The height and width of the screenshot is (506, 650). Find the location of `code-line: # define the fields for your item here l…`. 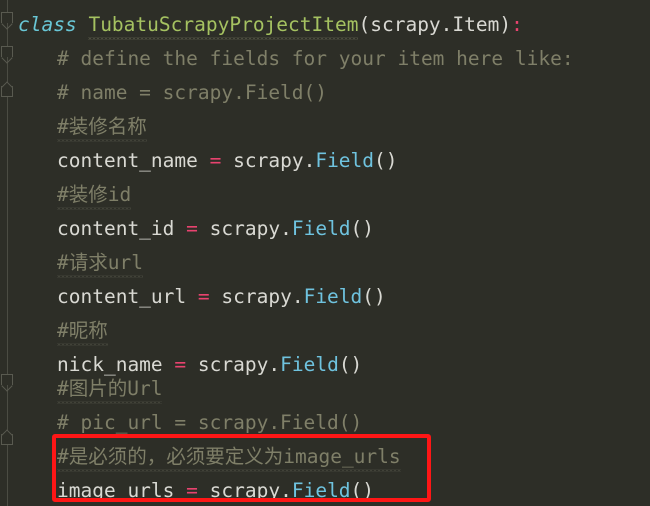

code-line: # define the fields for your item here l… is located at coordinates (325, 59).